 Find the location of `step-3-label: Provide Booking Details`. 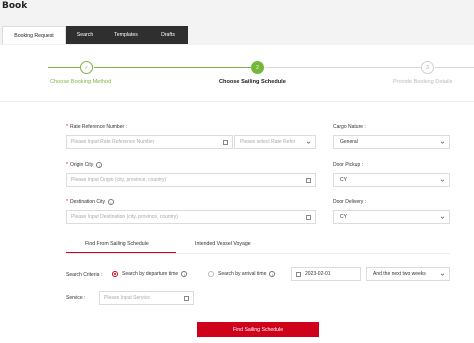

step-3-label: Provide Booking Details is located at coordinates (423, 82).